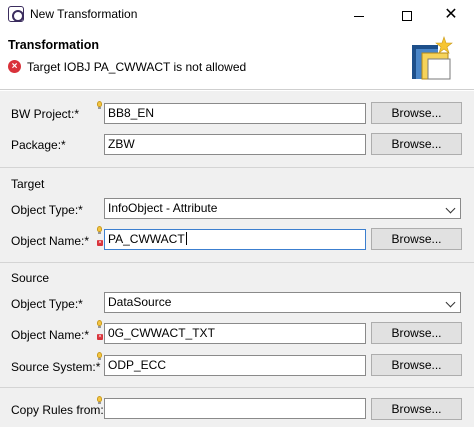 This screenshot has width=474, height=427. Describe the element at coordinates (186, 238) in the screenshot. I see `text-caret` at that location.